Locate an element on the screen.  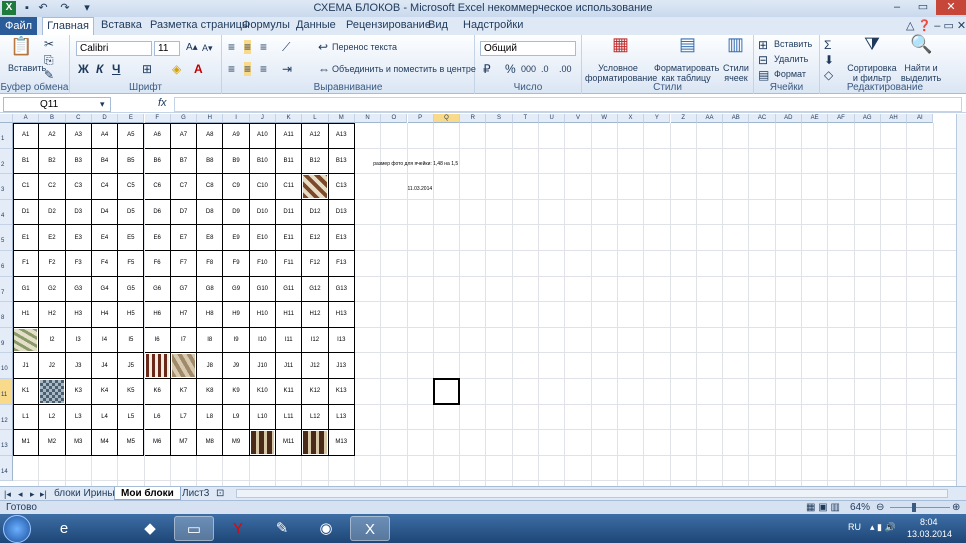
block-cell: J5 is located at coordinates (131, 366).